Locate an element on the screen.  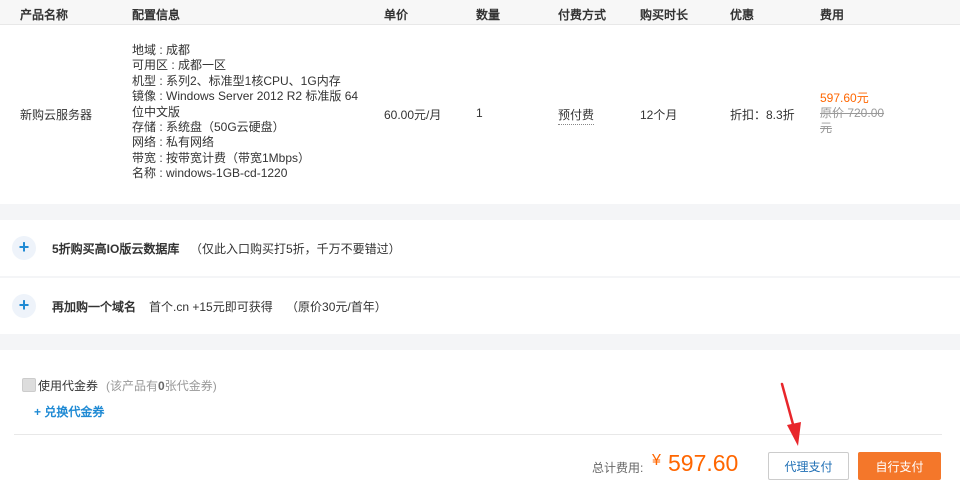
config-storage: 存储 : 系统盘（50G云硬盘） is located at coordinates (208, 127).